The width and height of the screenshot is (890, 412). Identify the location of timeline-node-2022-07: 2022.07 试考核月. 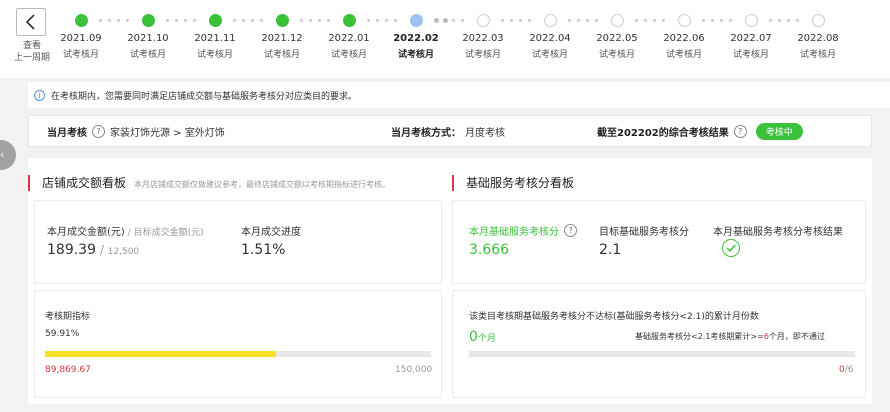
(751, 37).